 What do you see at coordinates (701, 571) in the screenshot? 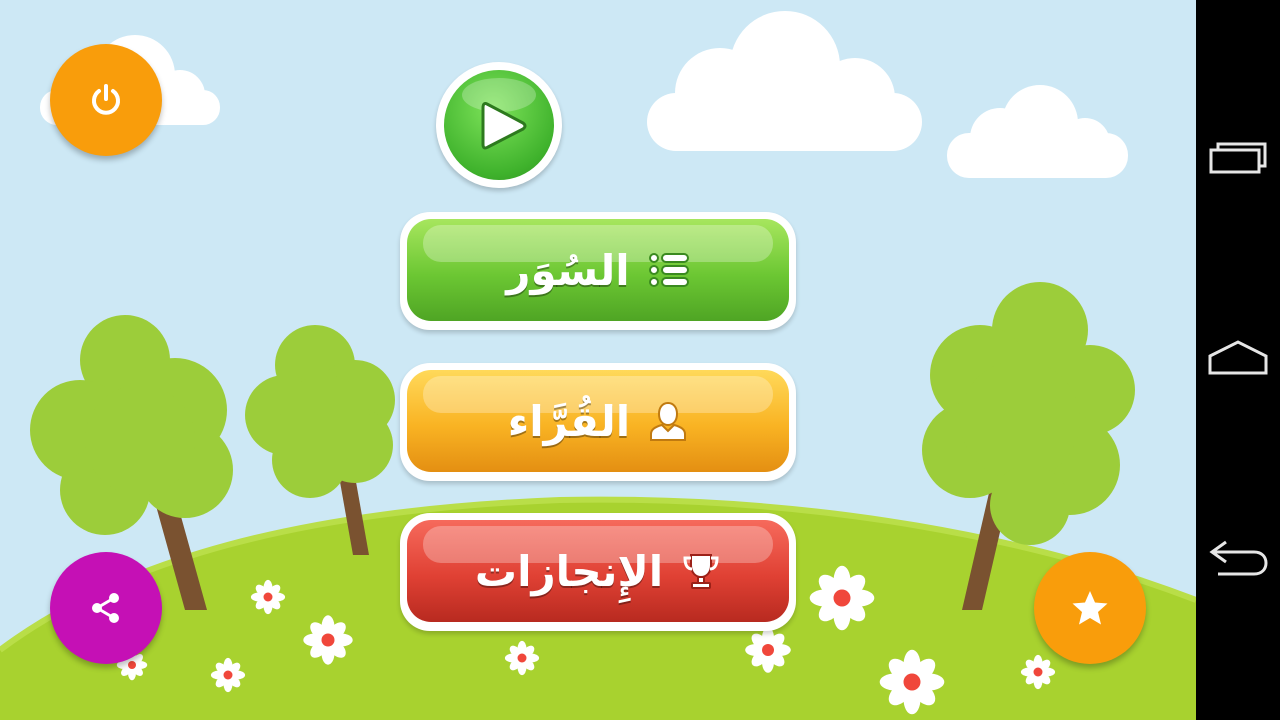
I see `trophy-icon` at bounding box center [701, 571].